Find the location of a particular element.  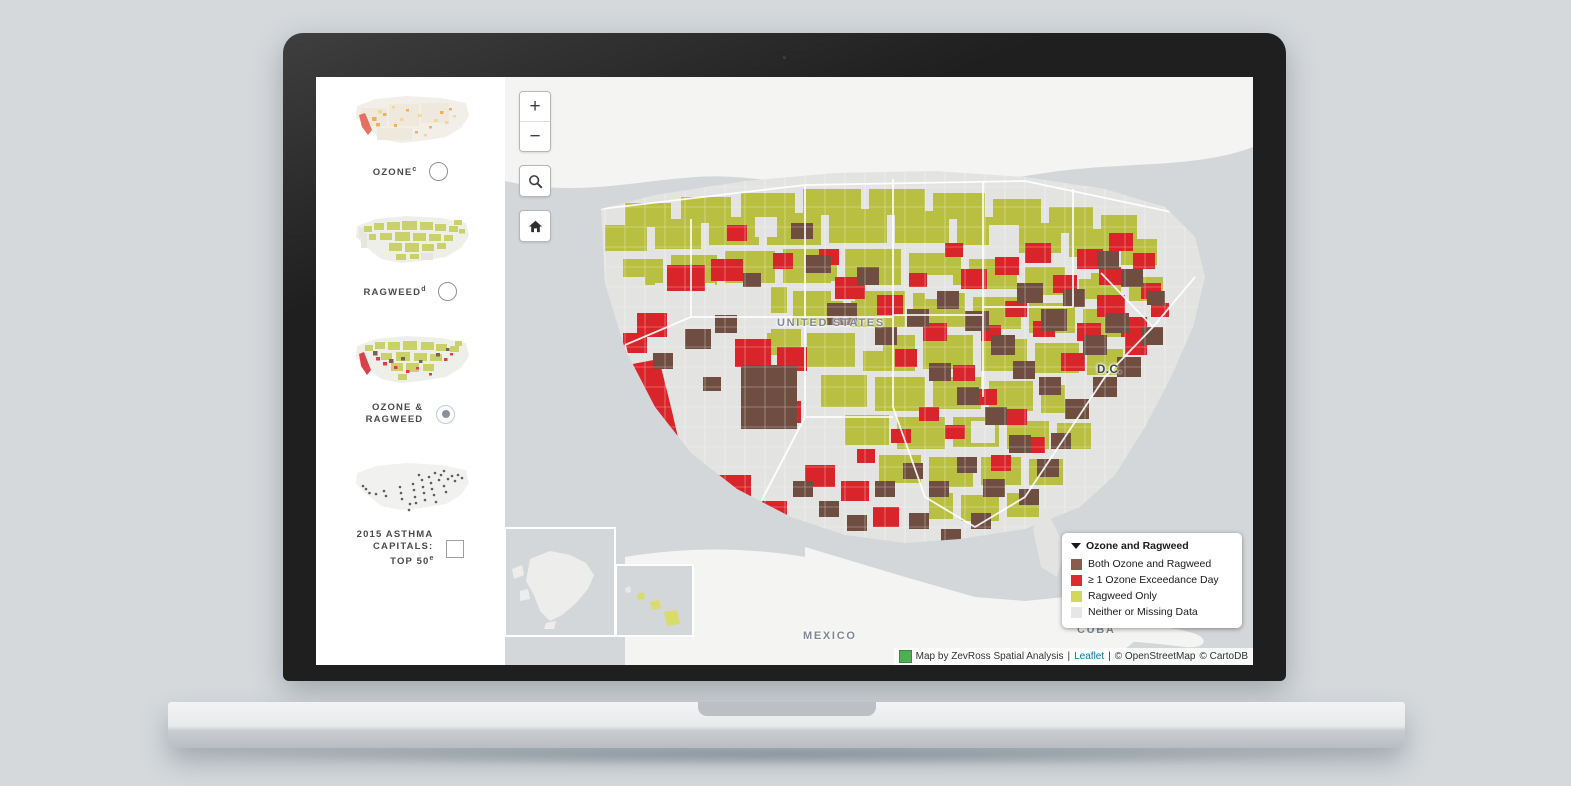

us-map-ozone-ragweed-thumbnail is located at coordinates (411, 362).